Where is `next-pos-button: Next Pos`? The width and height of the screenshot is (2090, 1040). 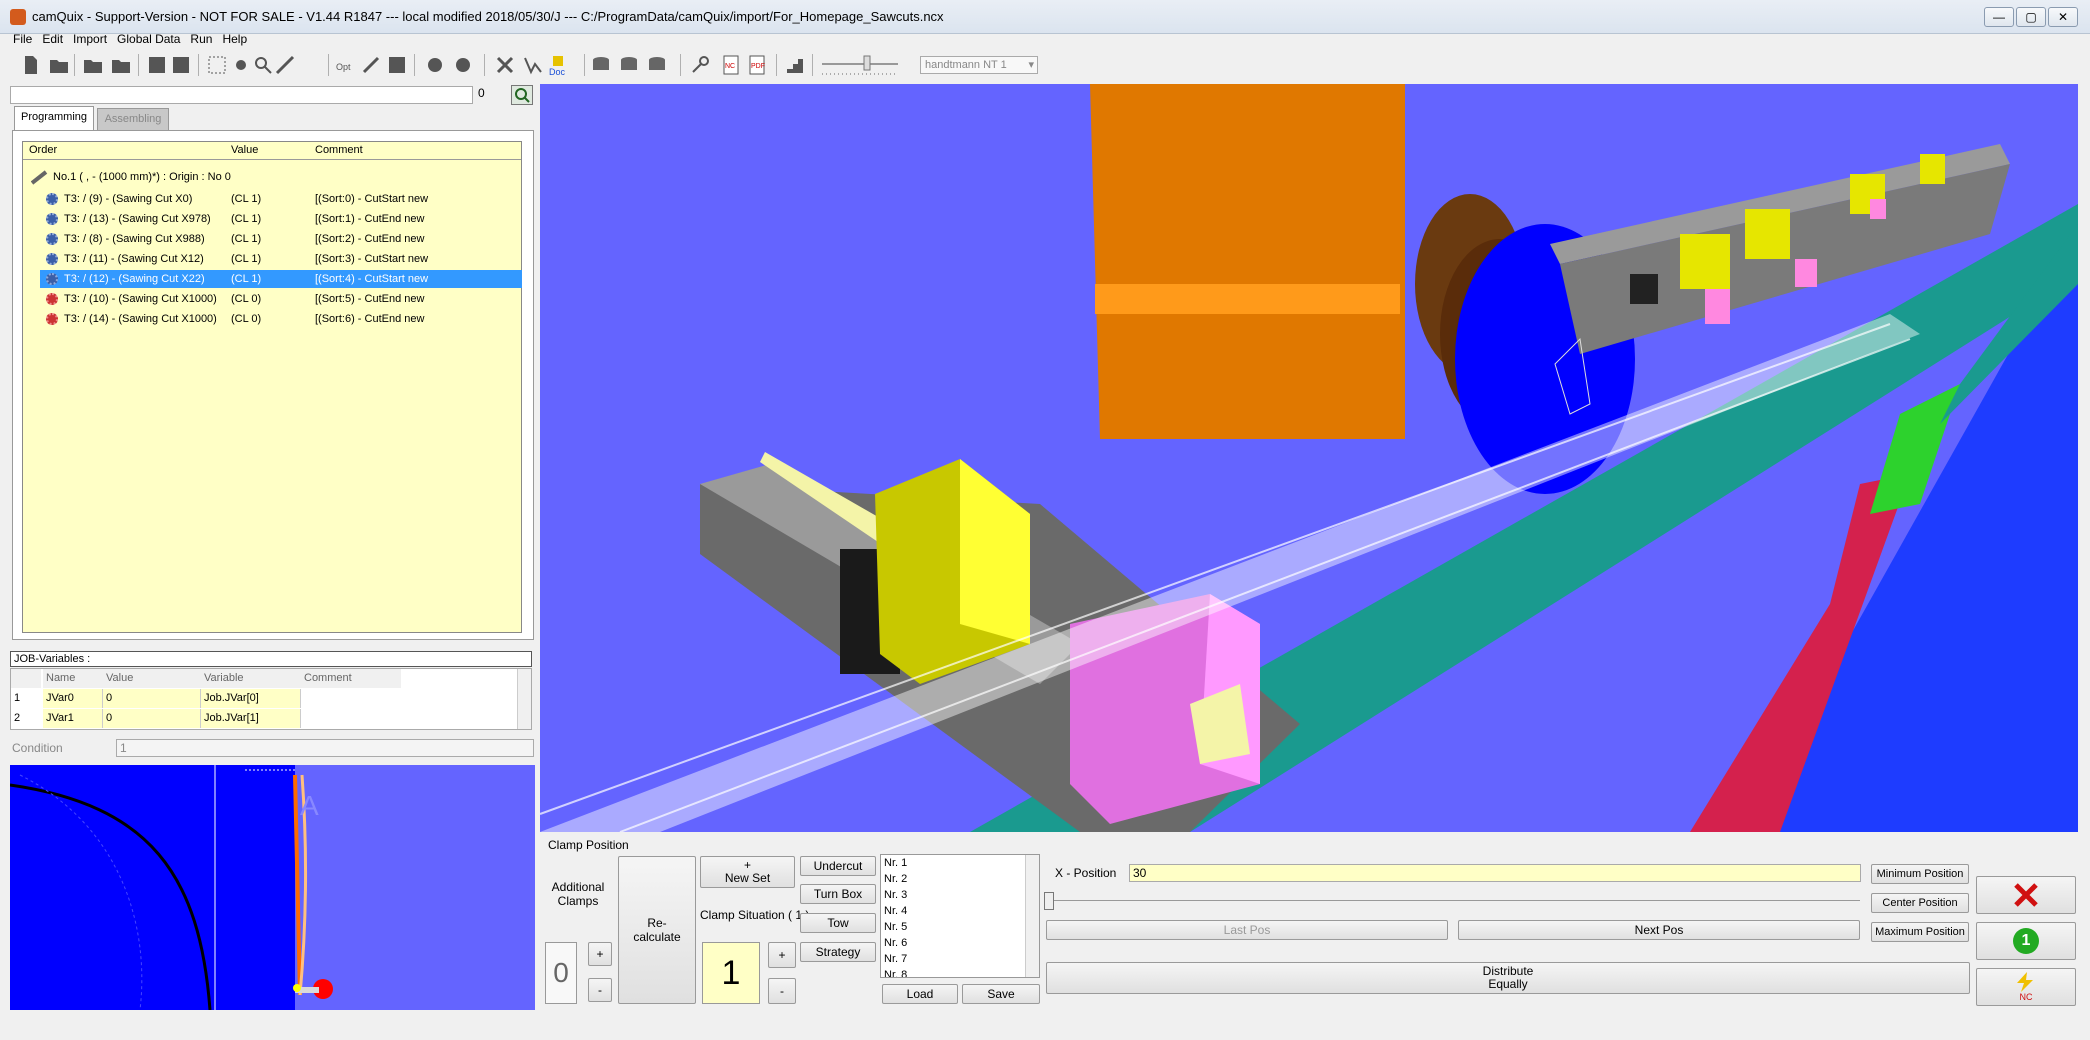
next-pos-button: Next Pos is located at coordinates (1659, 930).